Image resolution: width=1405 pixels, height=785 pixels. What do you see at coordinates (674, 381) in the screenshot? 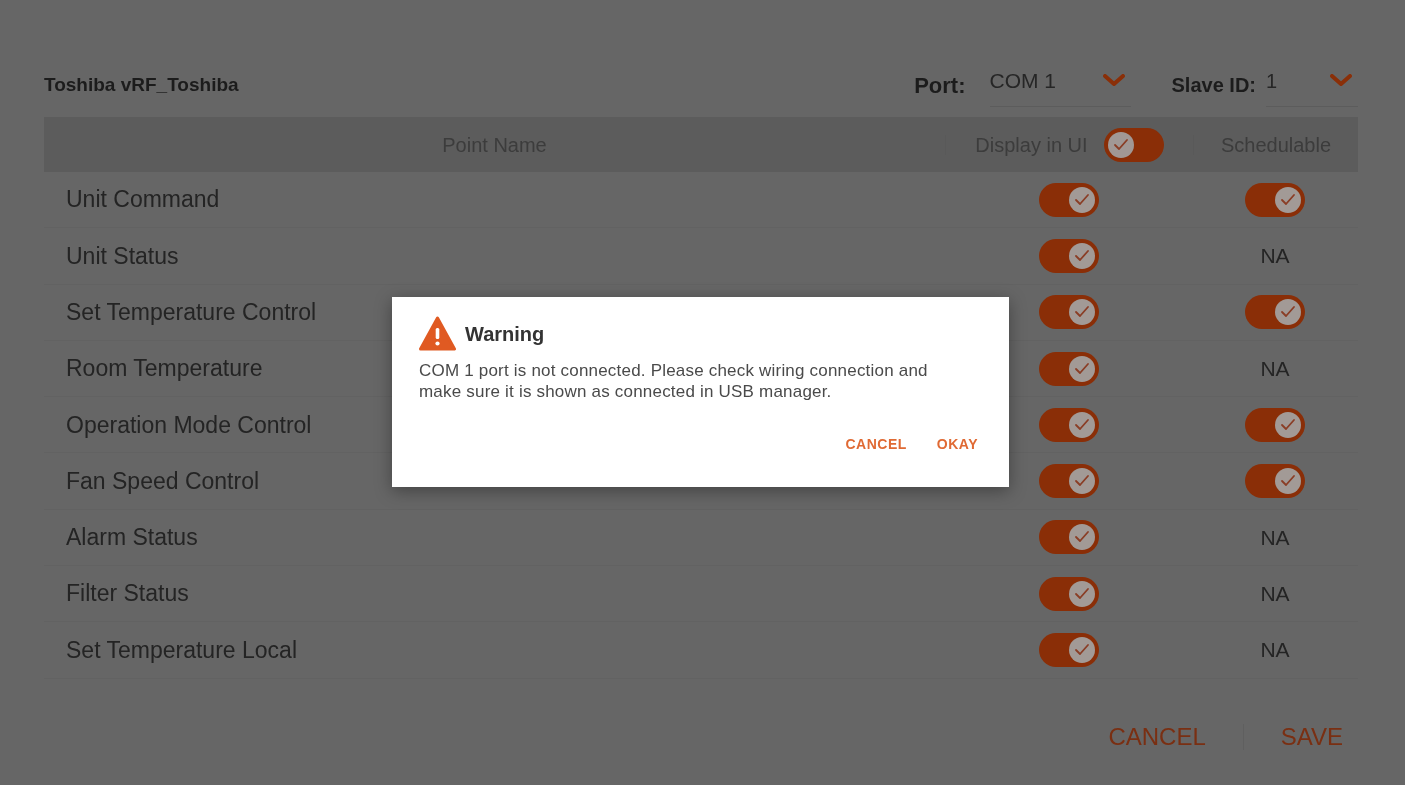
I see `dialog-message: COM 1 port is not connected. Please check wiring connection and make sure it is shown as connected in USB manager.` at bounding box center [674, 381].